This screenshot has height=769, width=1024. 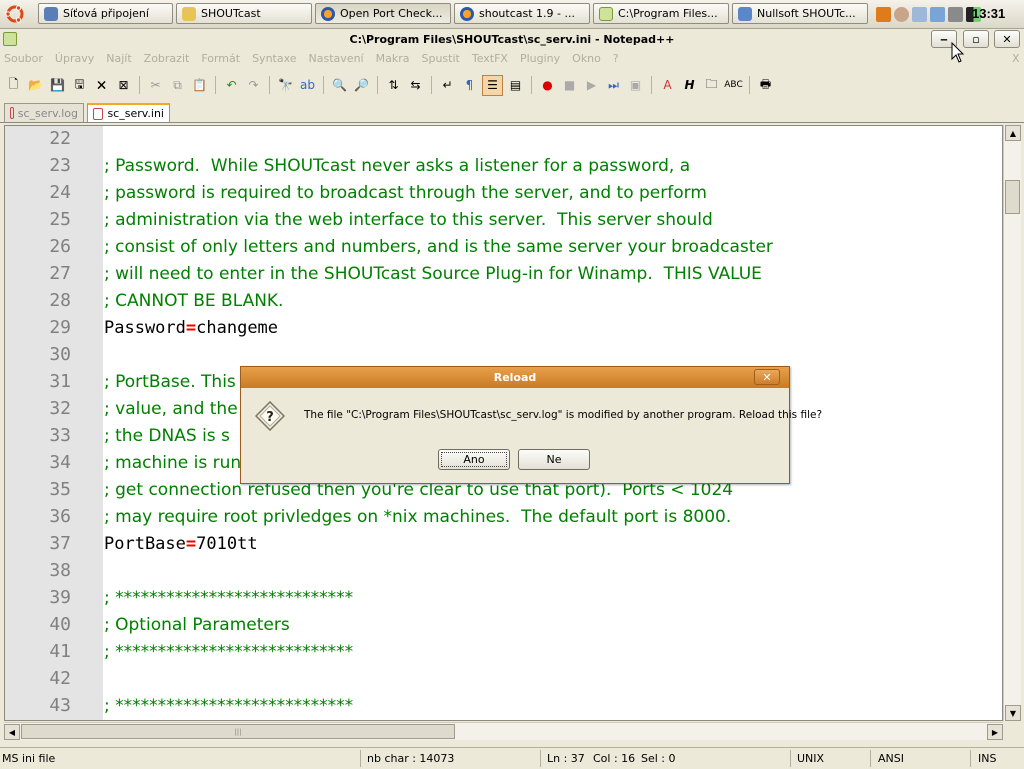 I want to click on menu-file: Soubor, so click(x=26, y=60).